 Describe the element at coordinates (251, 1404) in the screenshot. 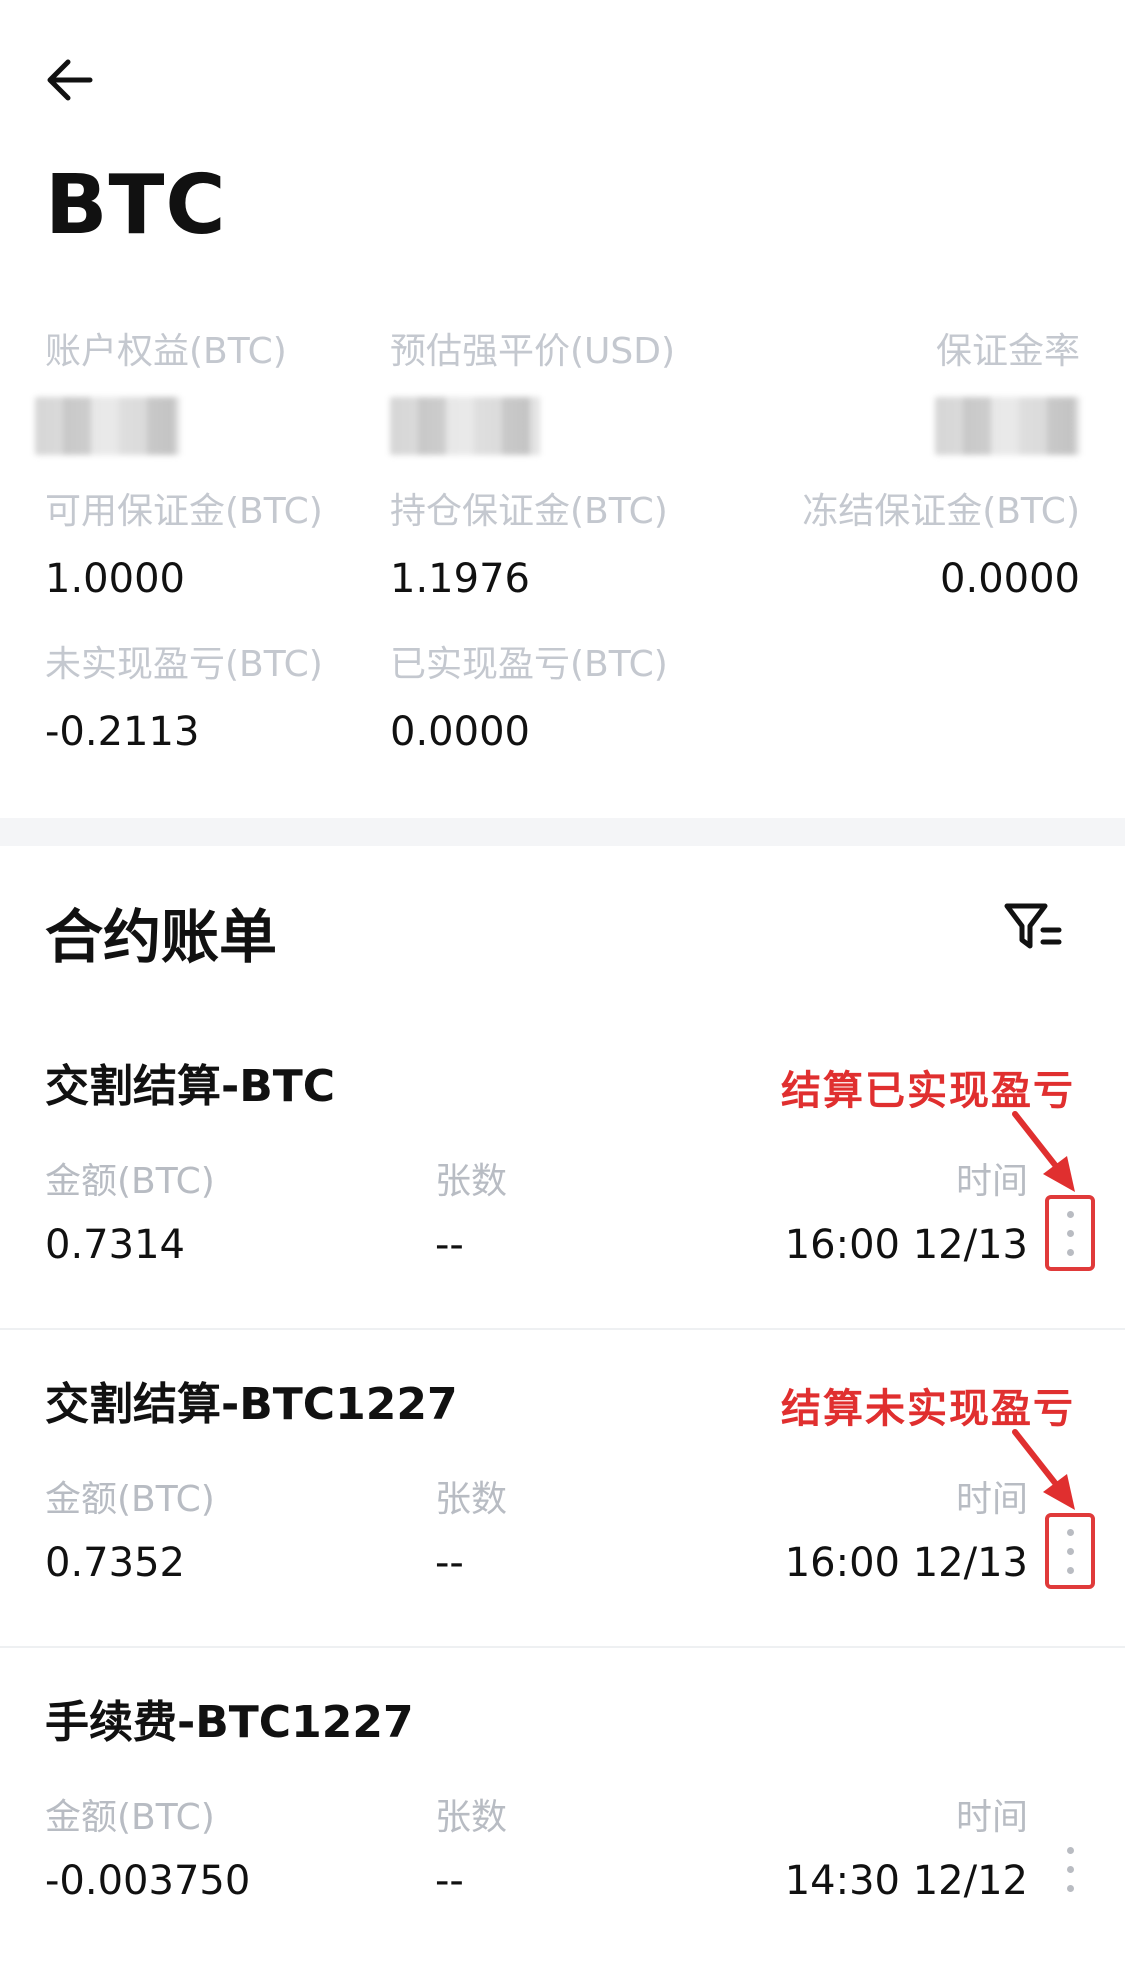

I see `bill-title: 交割结算-BTC1227` at that location.